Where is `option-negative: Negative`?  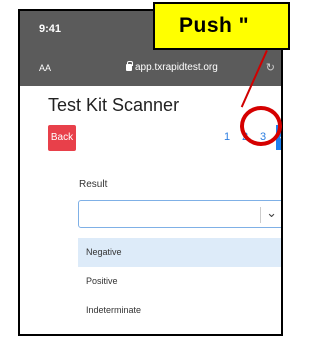 option-negative: Negative is located at coordinates (179, 252).